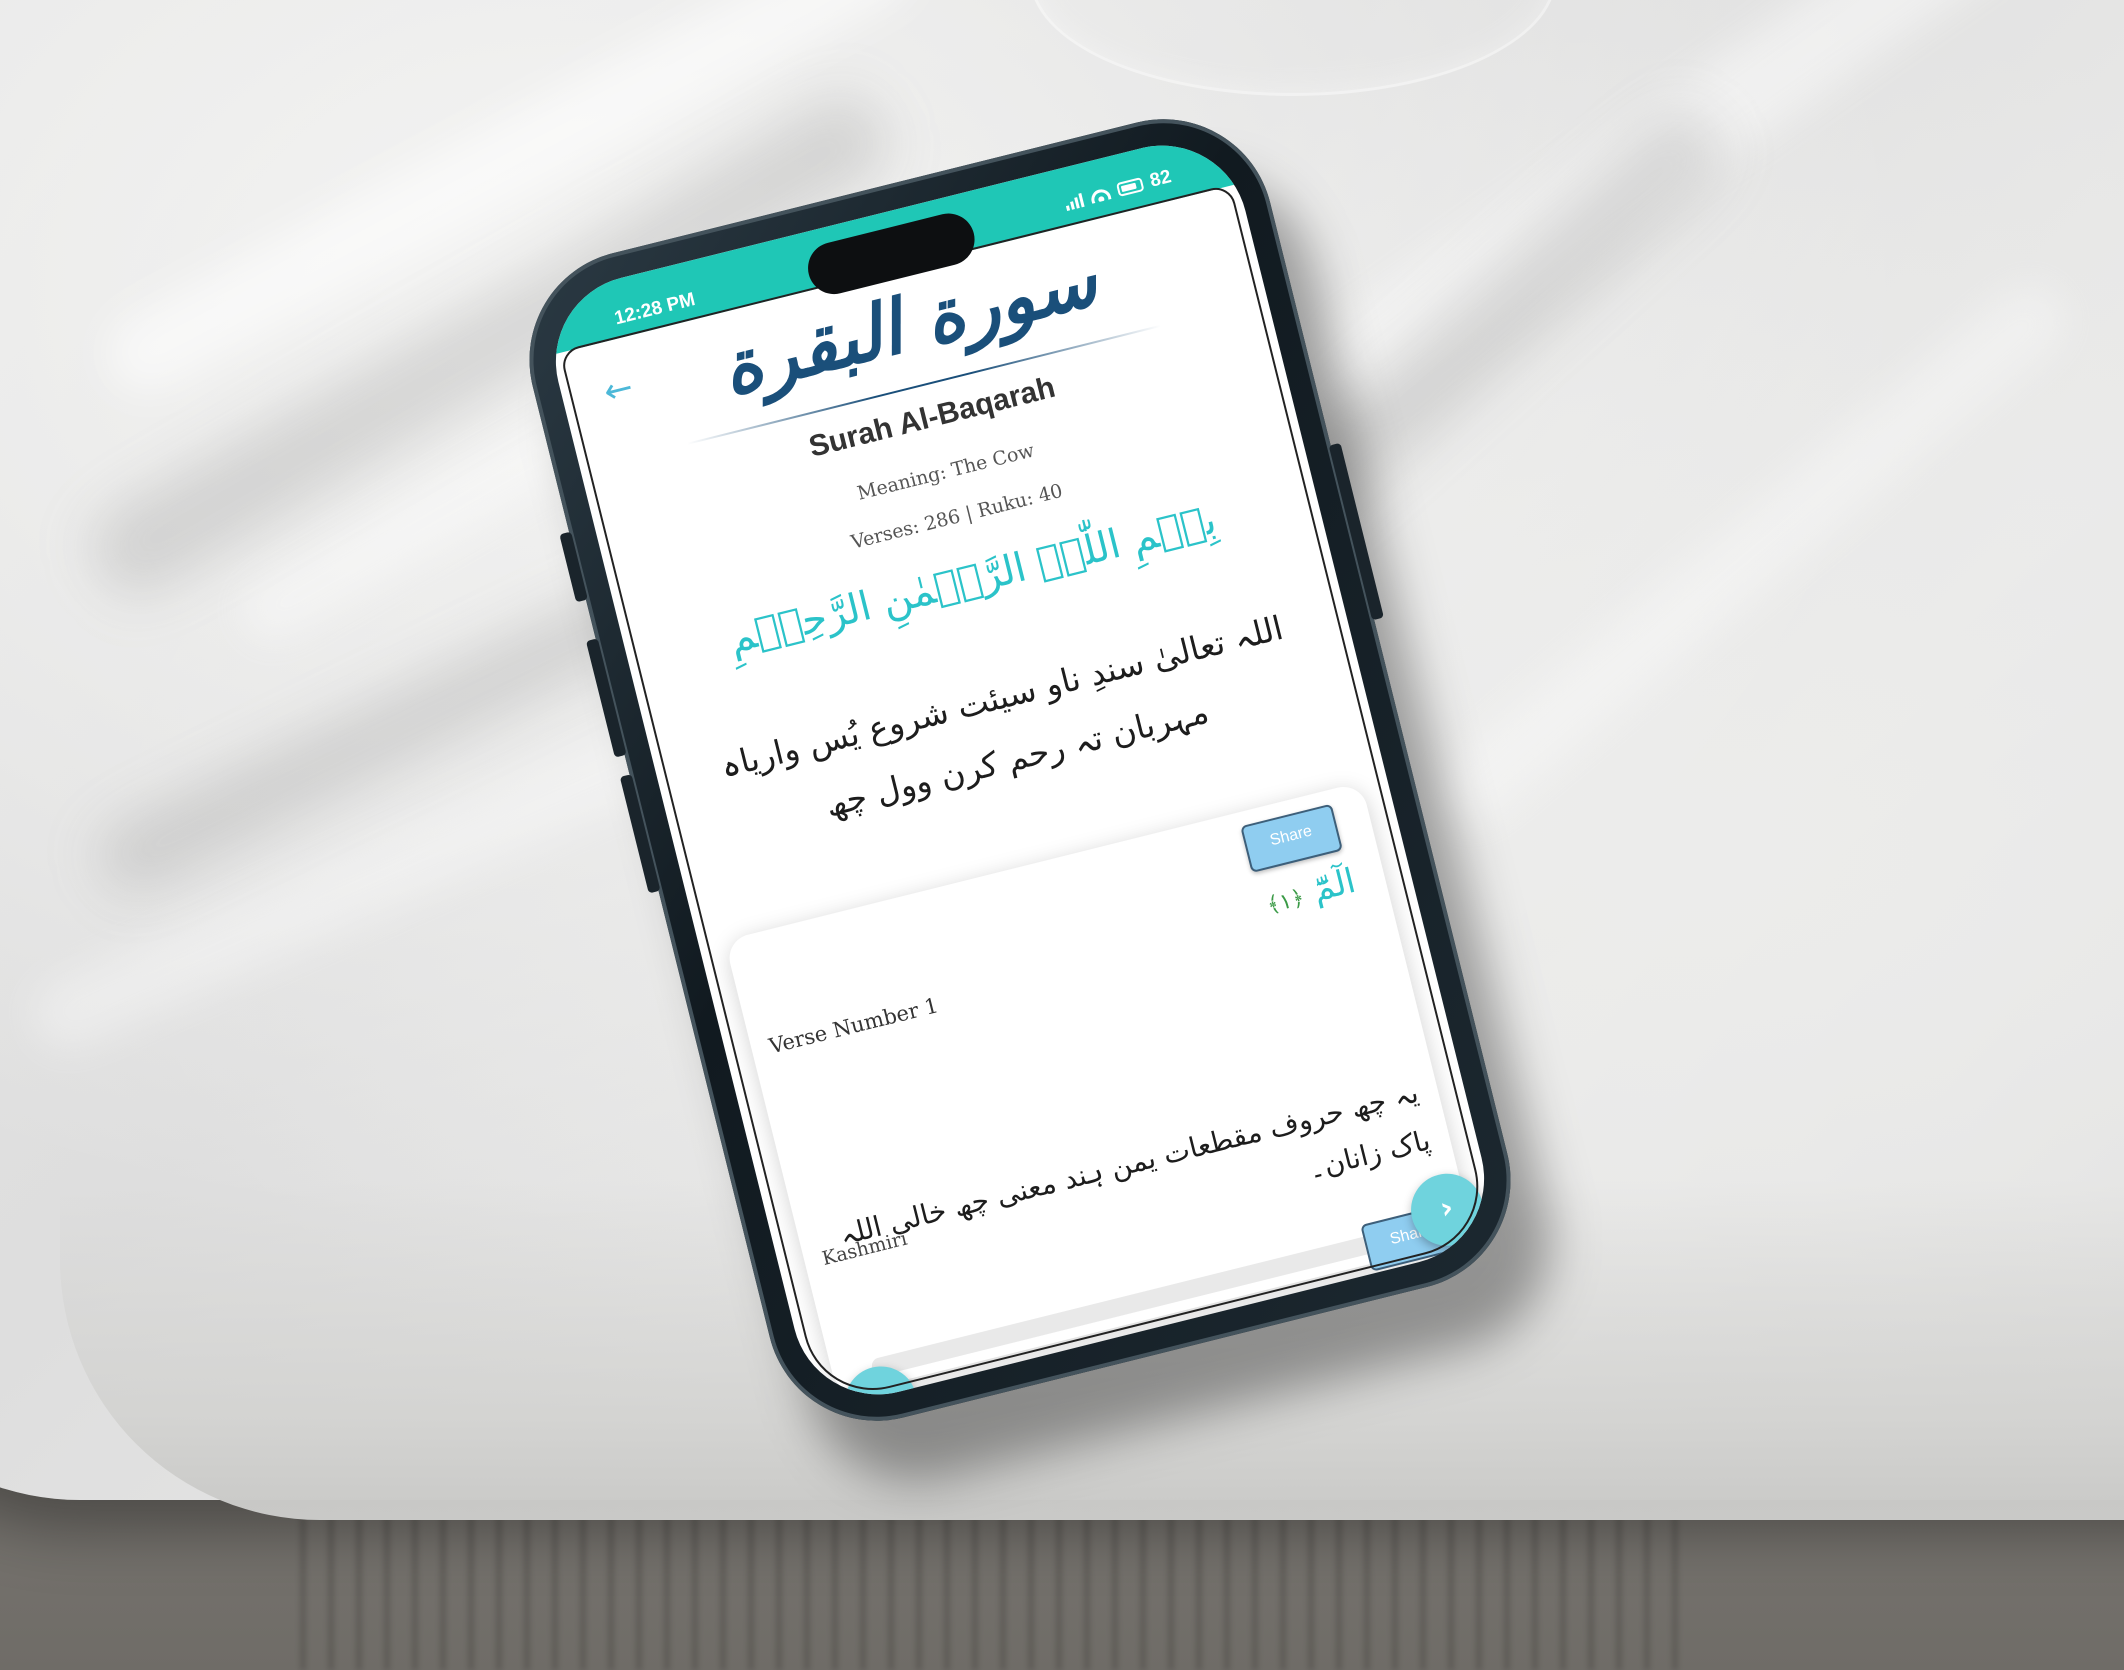 This screenshot has width=2124, height=1670. I want to click on floor-grille, so click(1000, 1585).